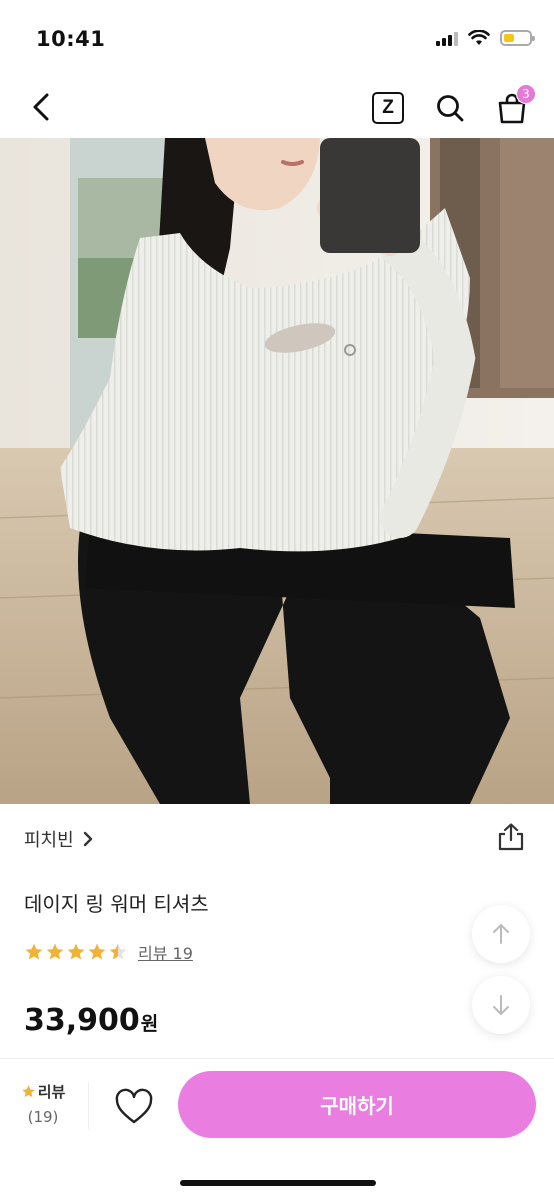 This screenshot has width=554, height=1200. I want to click on status-icons, so click(485, 38).